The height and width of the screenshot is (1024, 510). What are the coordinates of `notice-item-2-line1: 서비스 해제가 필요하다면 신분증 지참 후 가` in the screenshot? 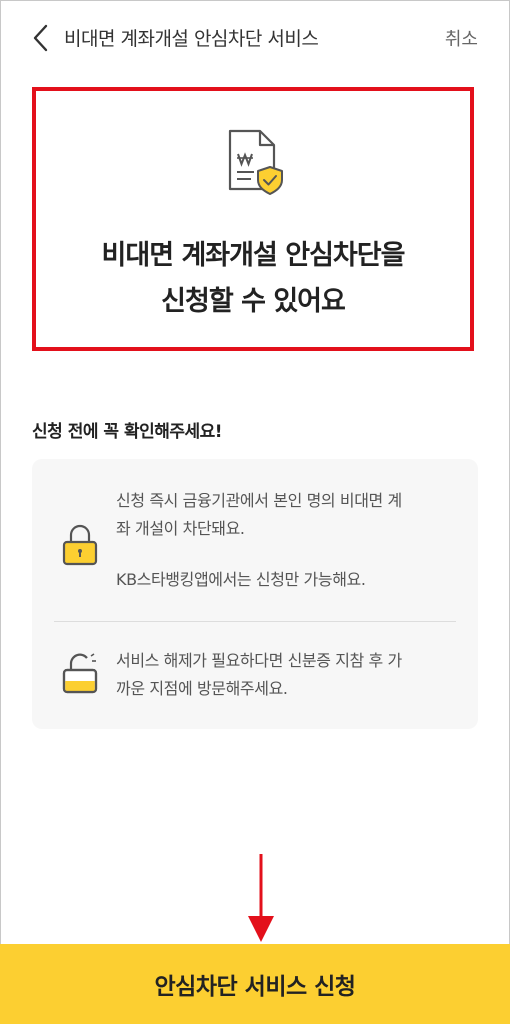 It's located at (259, 660).